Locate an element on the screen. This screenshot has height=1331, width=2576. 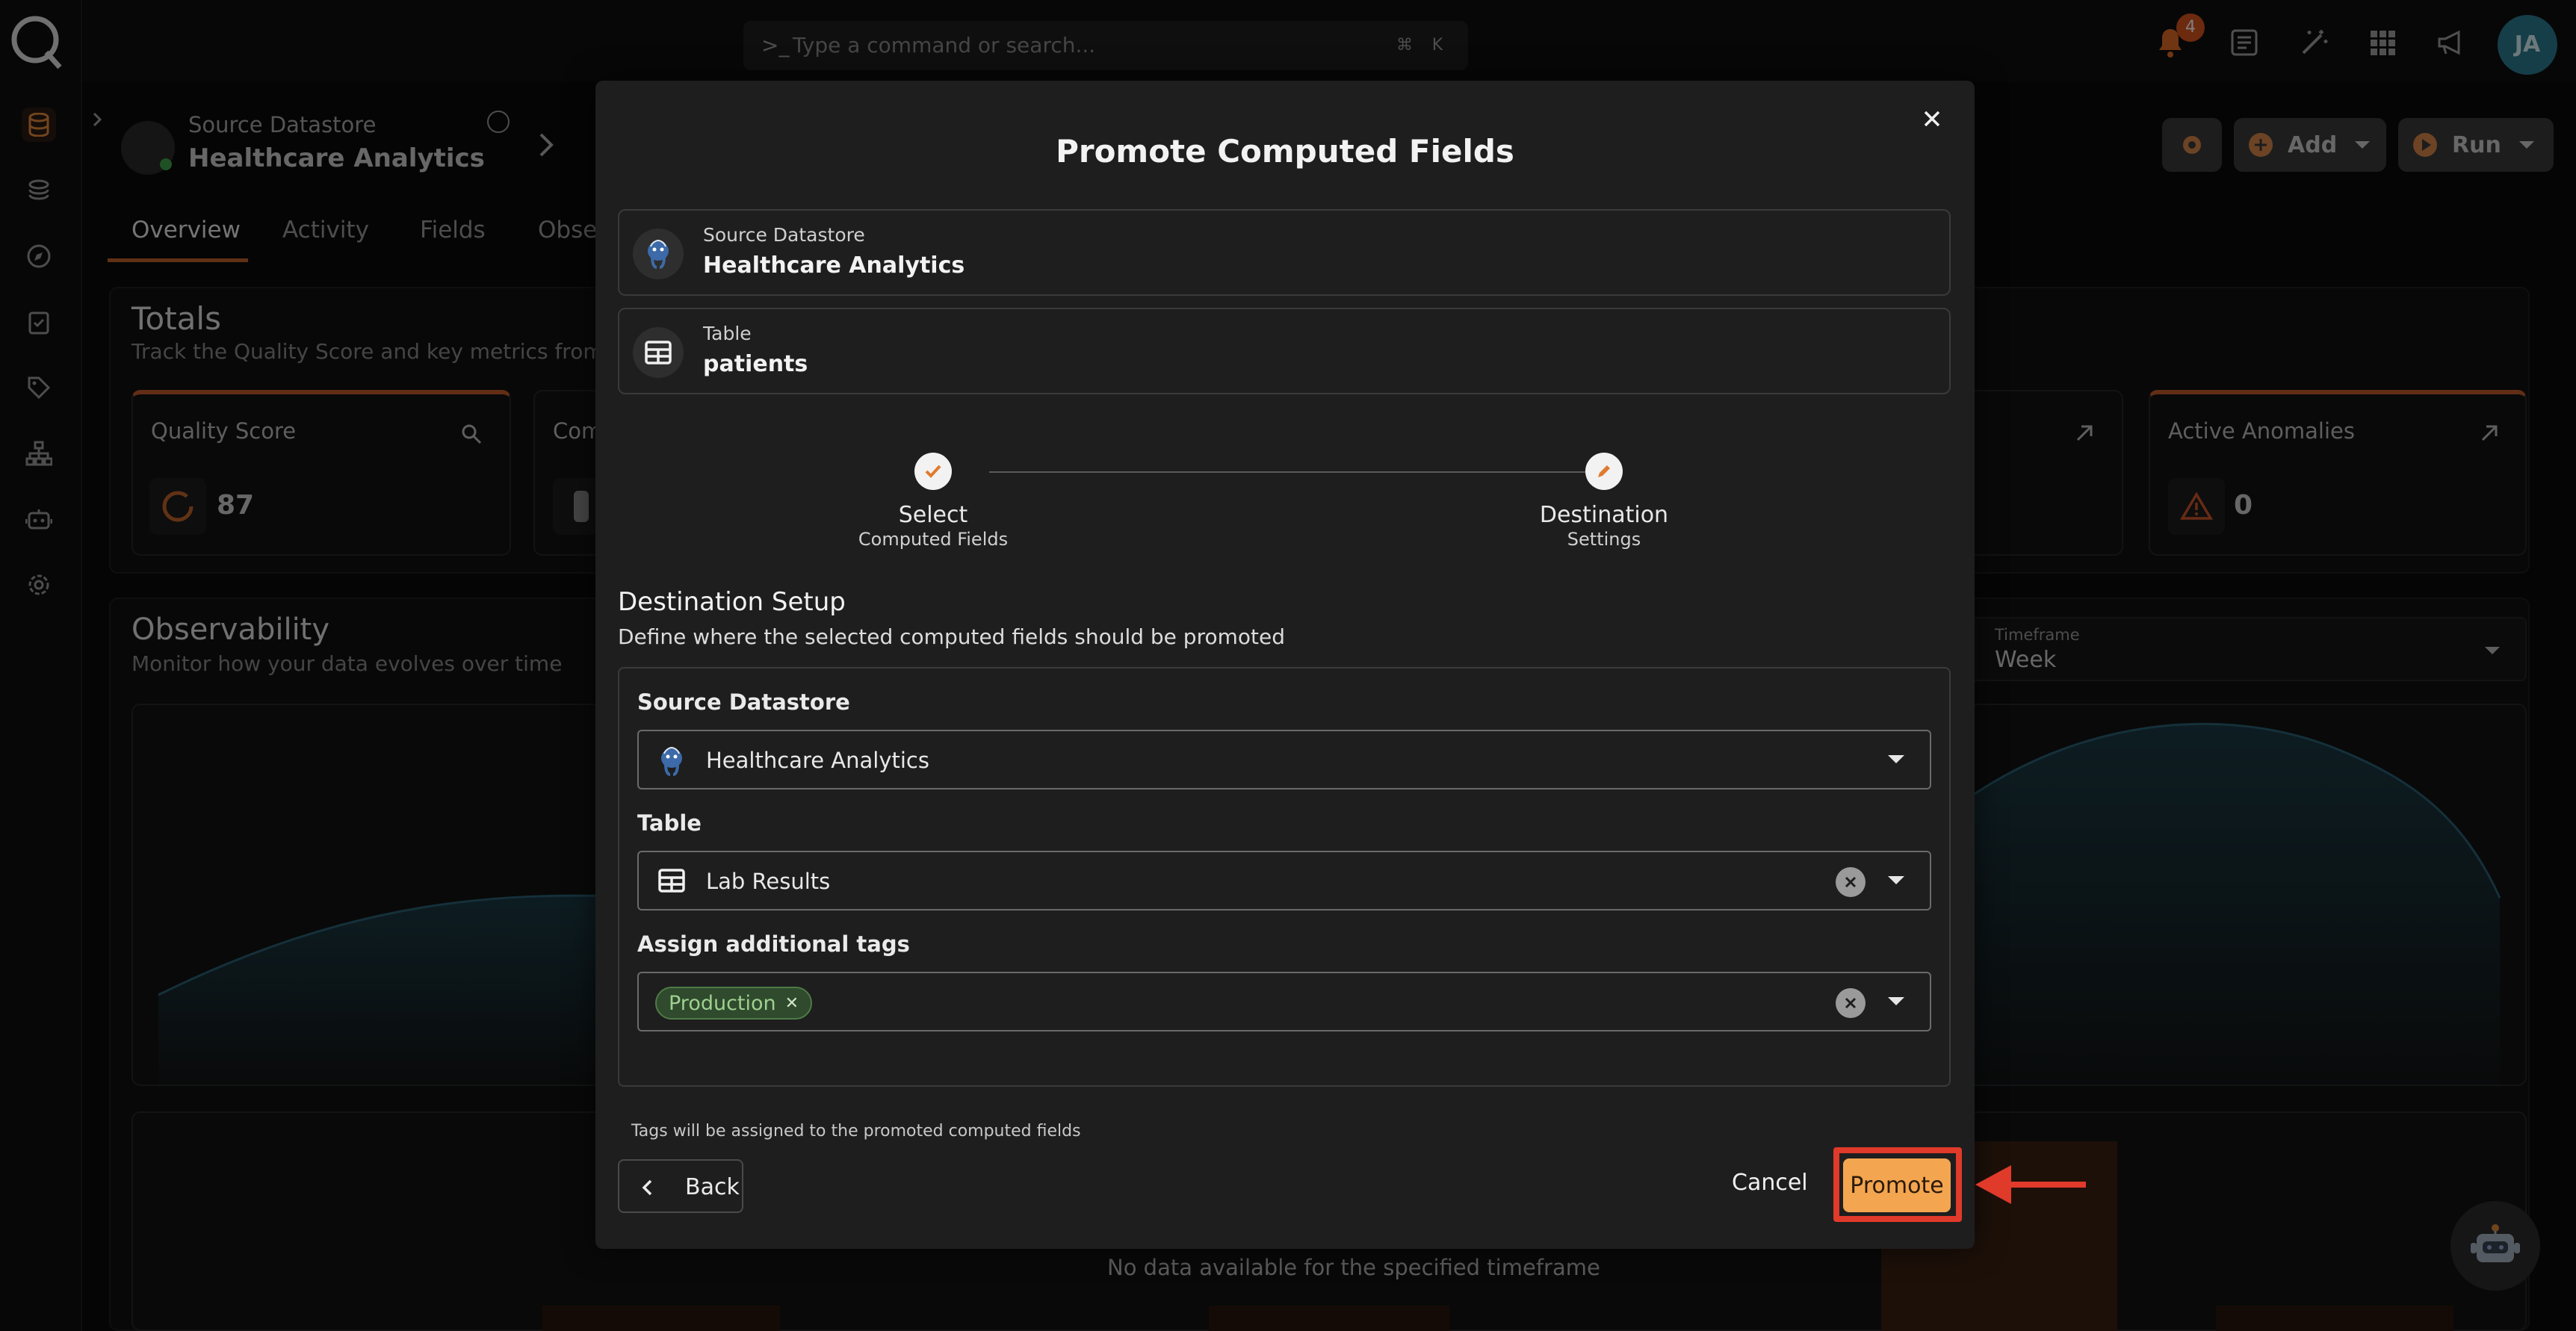
tags-select: Production ✕ is located at coordinates (1284, 1001).